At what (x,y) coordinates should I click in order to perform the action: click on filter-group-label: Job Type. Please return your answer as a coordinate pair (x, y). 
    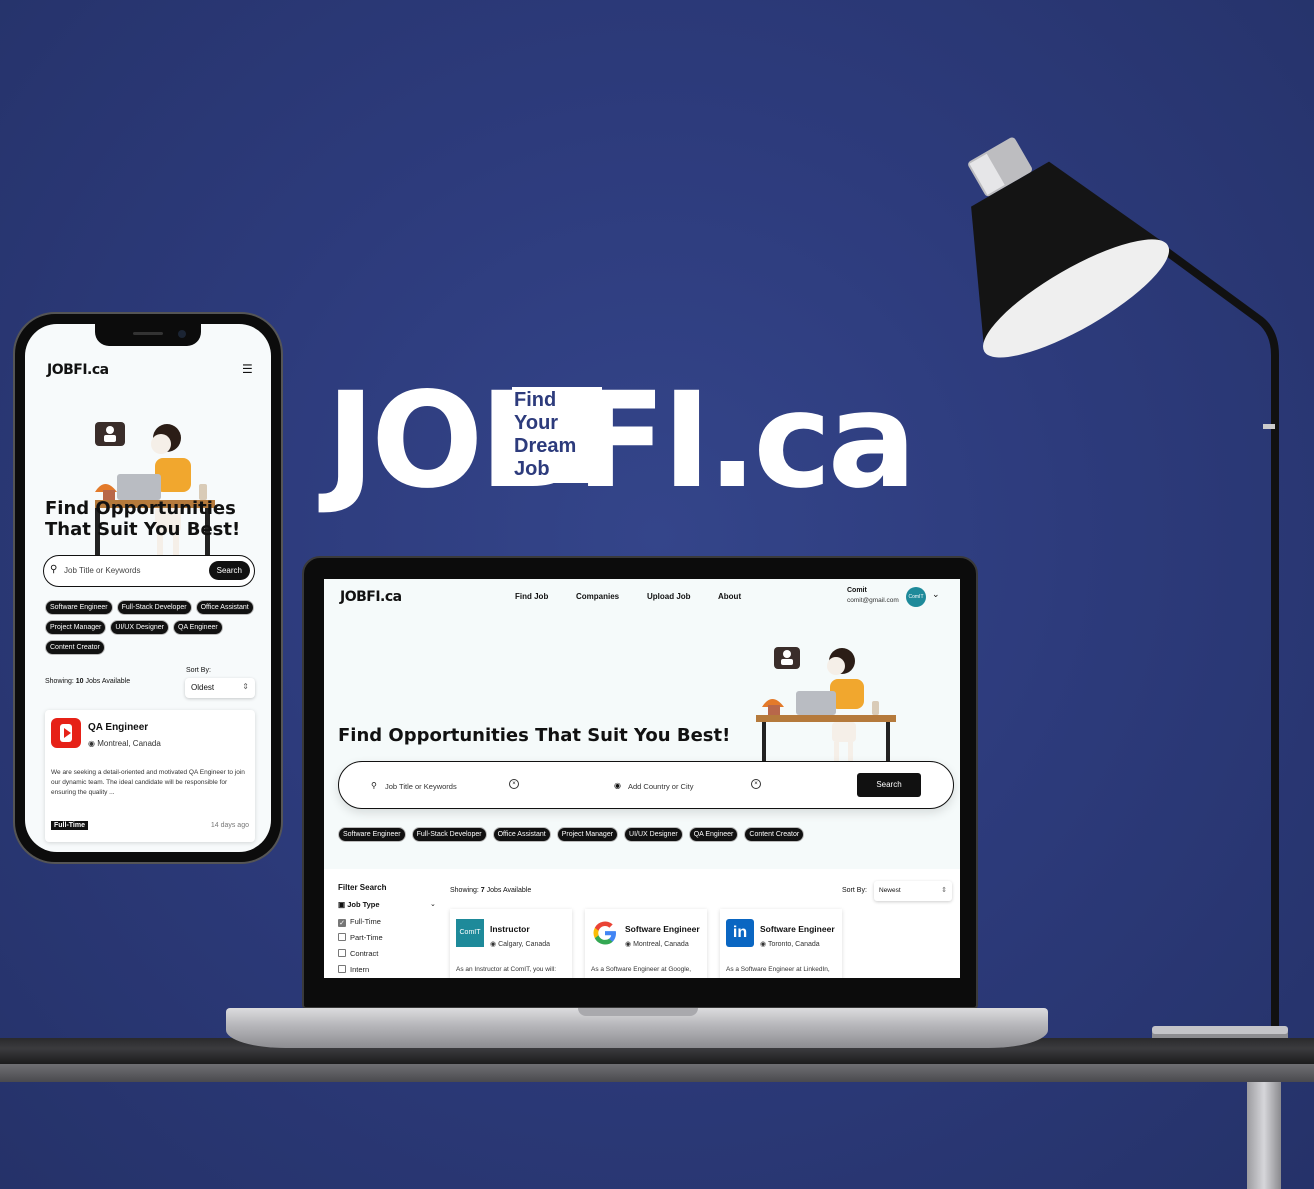
    Looking at the image, I should click on (363, 904).